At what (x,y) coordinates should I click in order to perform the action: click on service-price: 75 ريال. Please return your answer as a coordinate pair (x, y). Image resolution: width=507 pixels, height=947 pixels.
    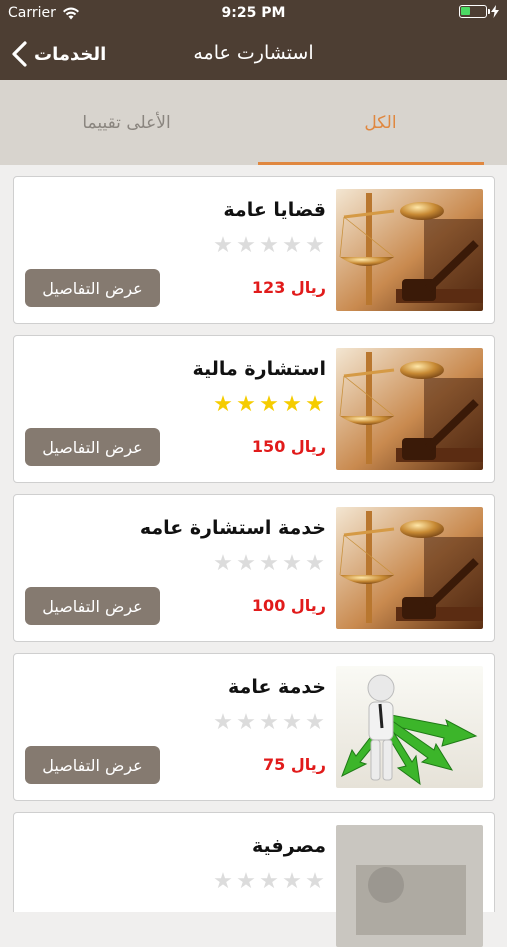
    Looking at the image, I should click on (294, 764).